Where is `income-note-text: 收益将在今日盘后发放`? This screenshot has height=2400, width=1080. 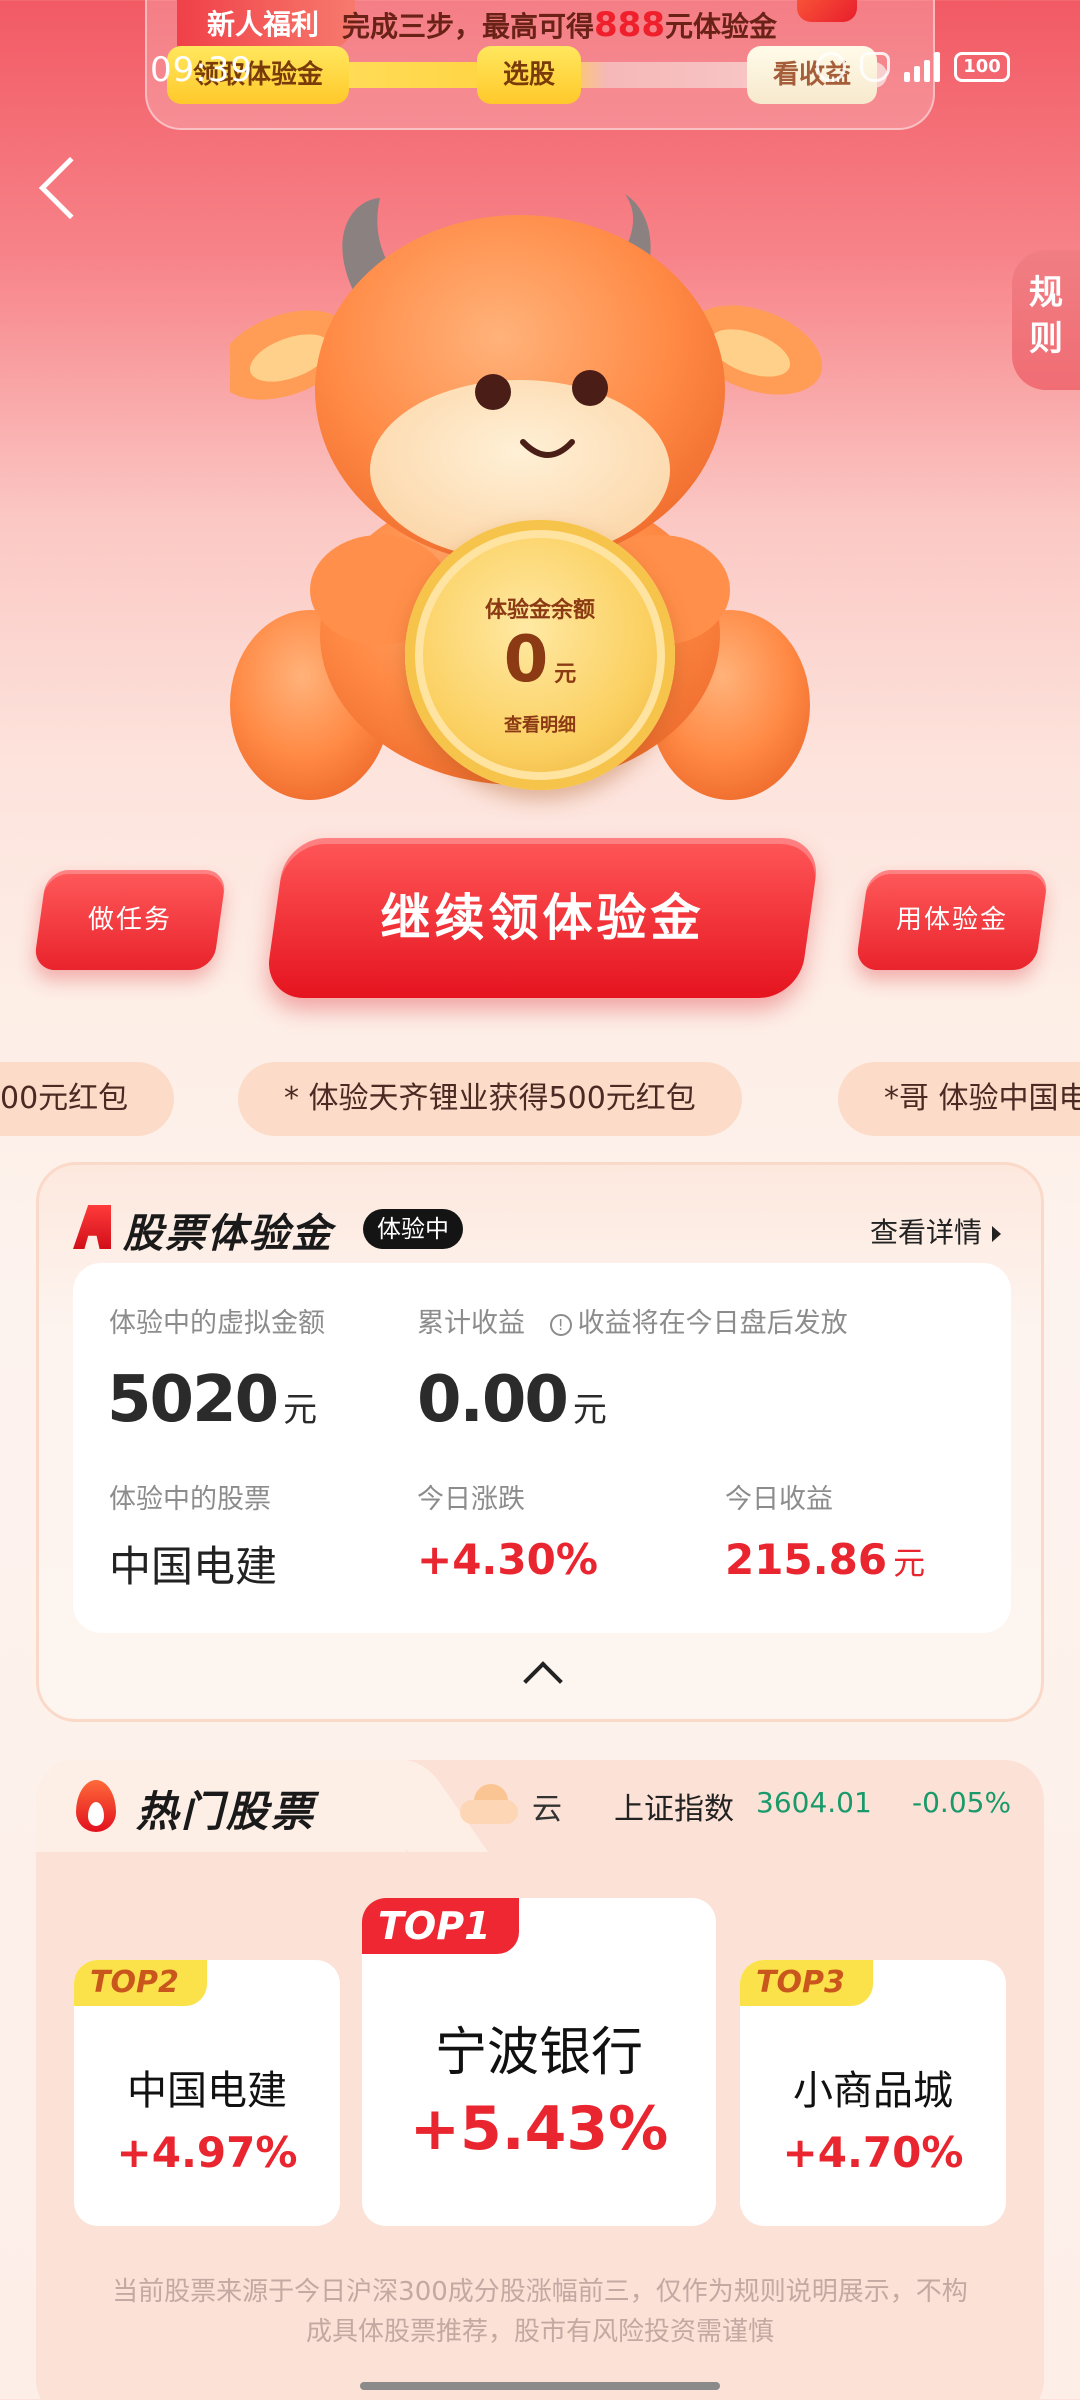 income-note-text: 收益将在今日盘后发放 is located at coordinates (712, 1323).